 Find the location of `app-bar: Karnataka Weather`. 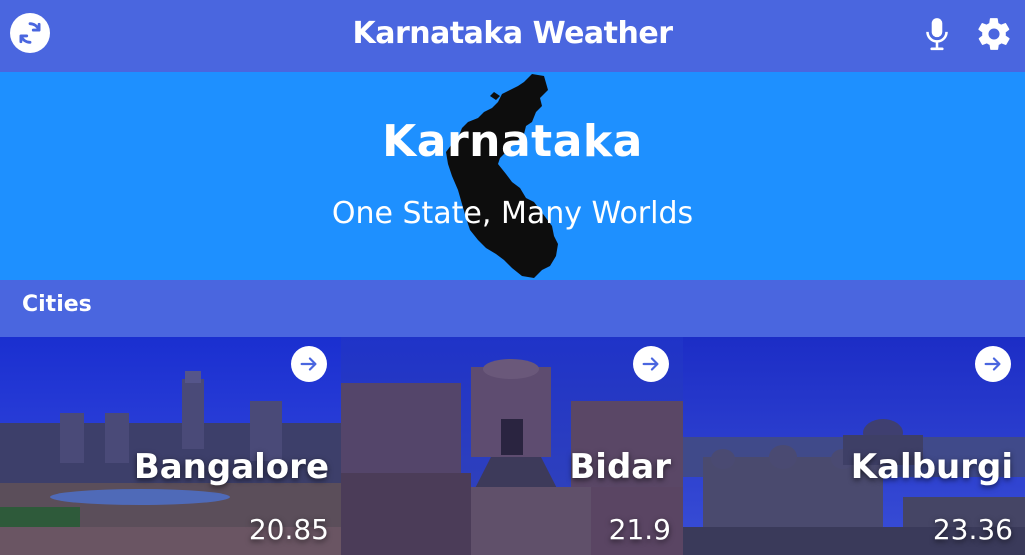

app-bar: Karnataka Weather is located at coordinates (512, 36).